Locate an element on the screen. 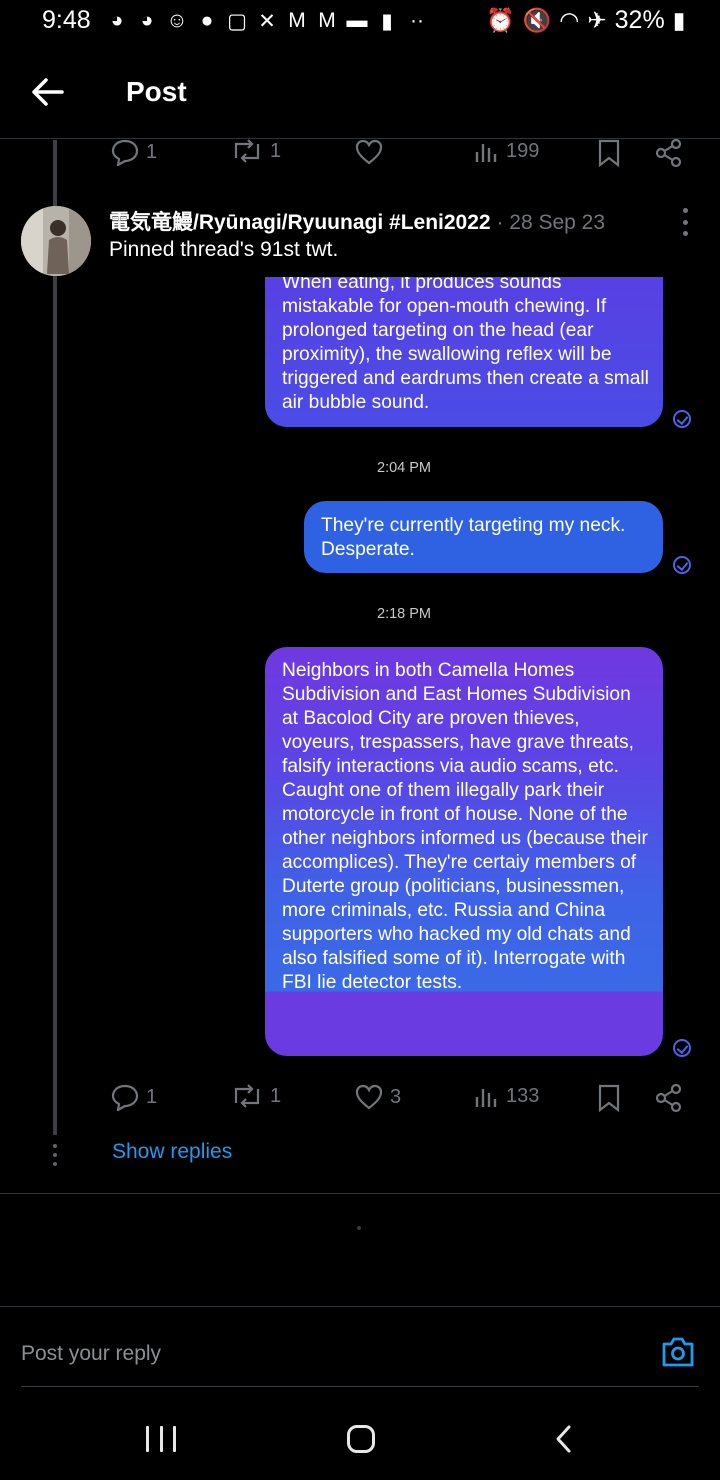  status-time: 9:48 is located at coordinates (66, 20).